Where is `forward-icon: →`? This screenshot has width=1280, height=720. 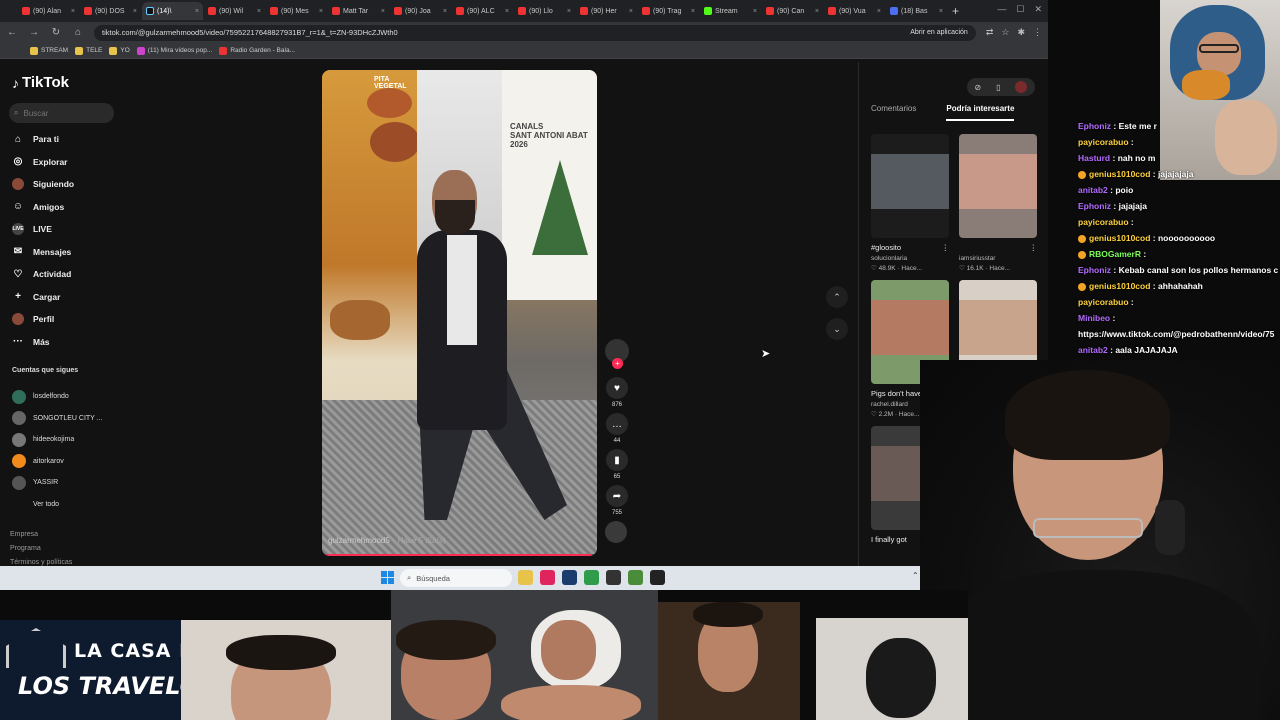
forward-icon: → is located at coordinates (34, 32).